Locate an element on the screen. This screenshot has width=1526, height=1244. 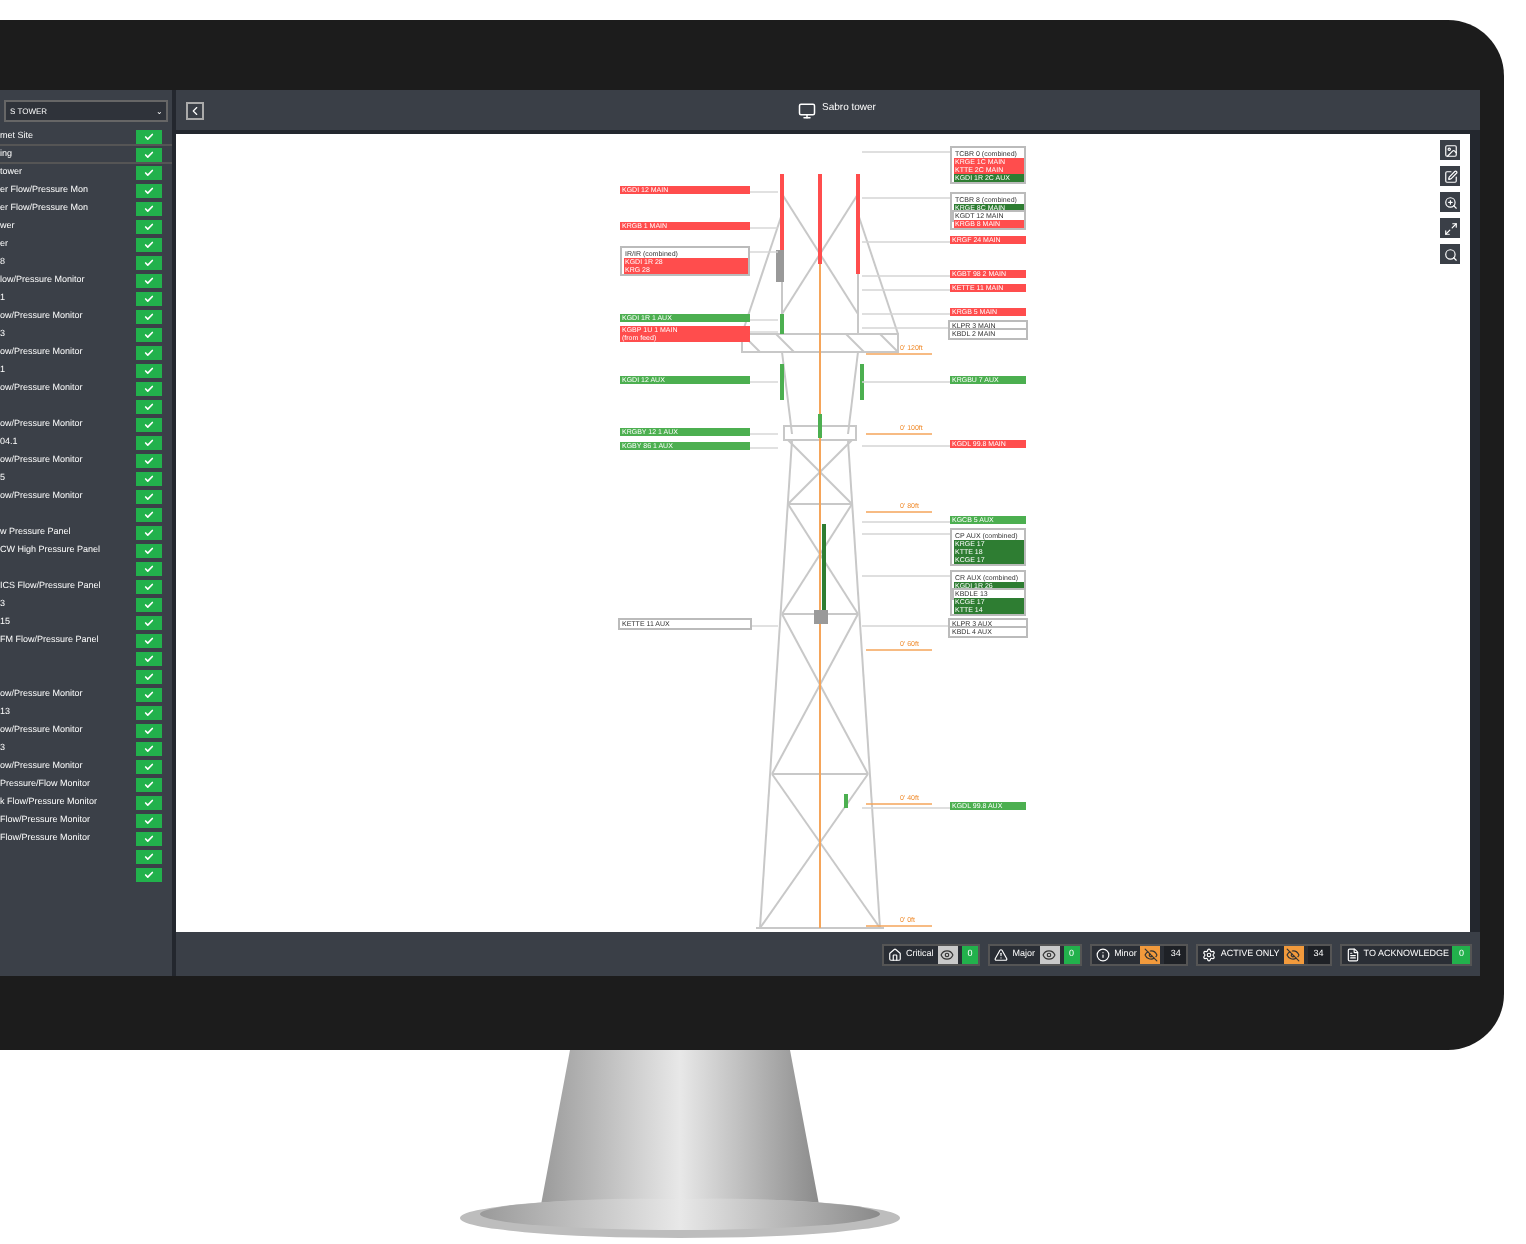
warning-icon is located at coordinates (1001, 954).